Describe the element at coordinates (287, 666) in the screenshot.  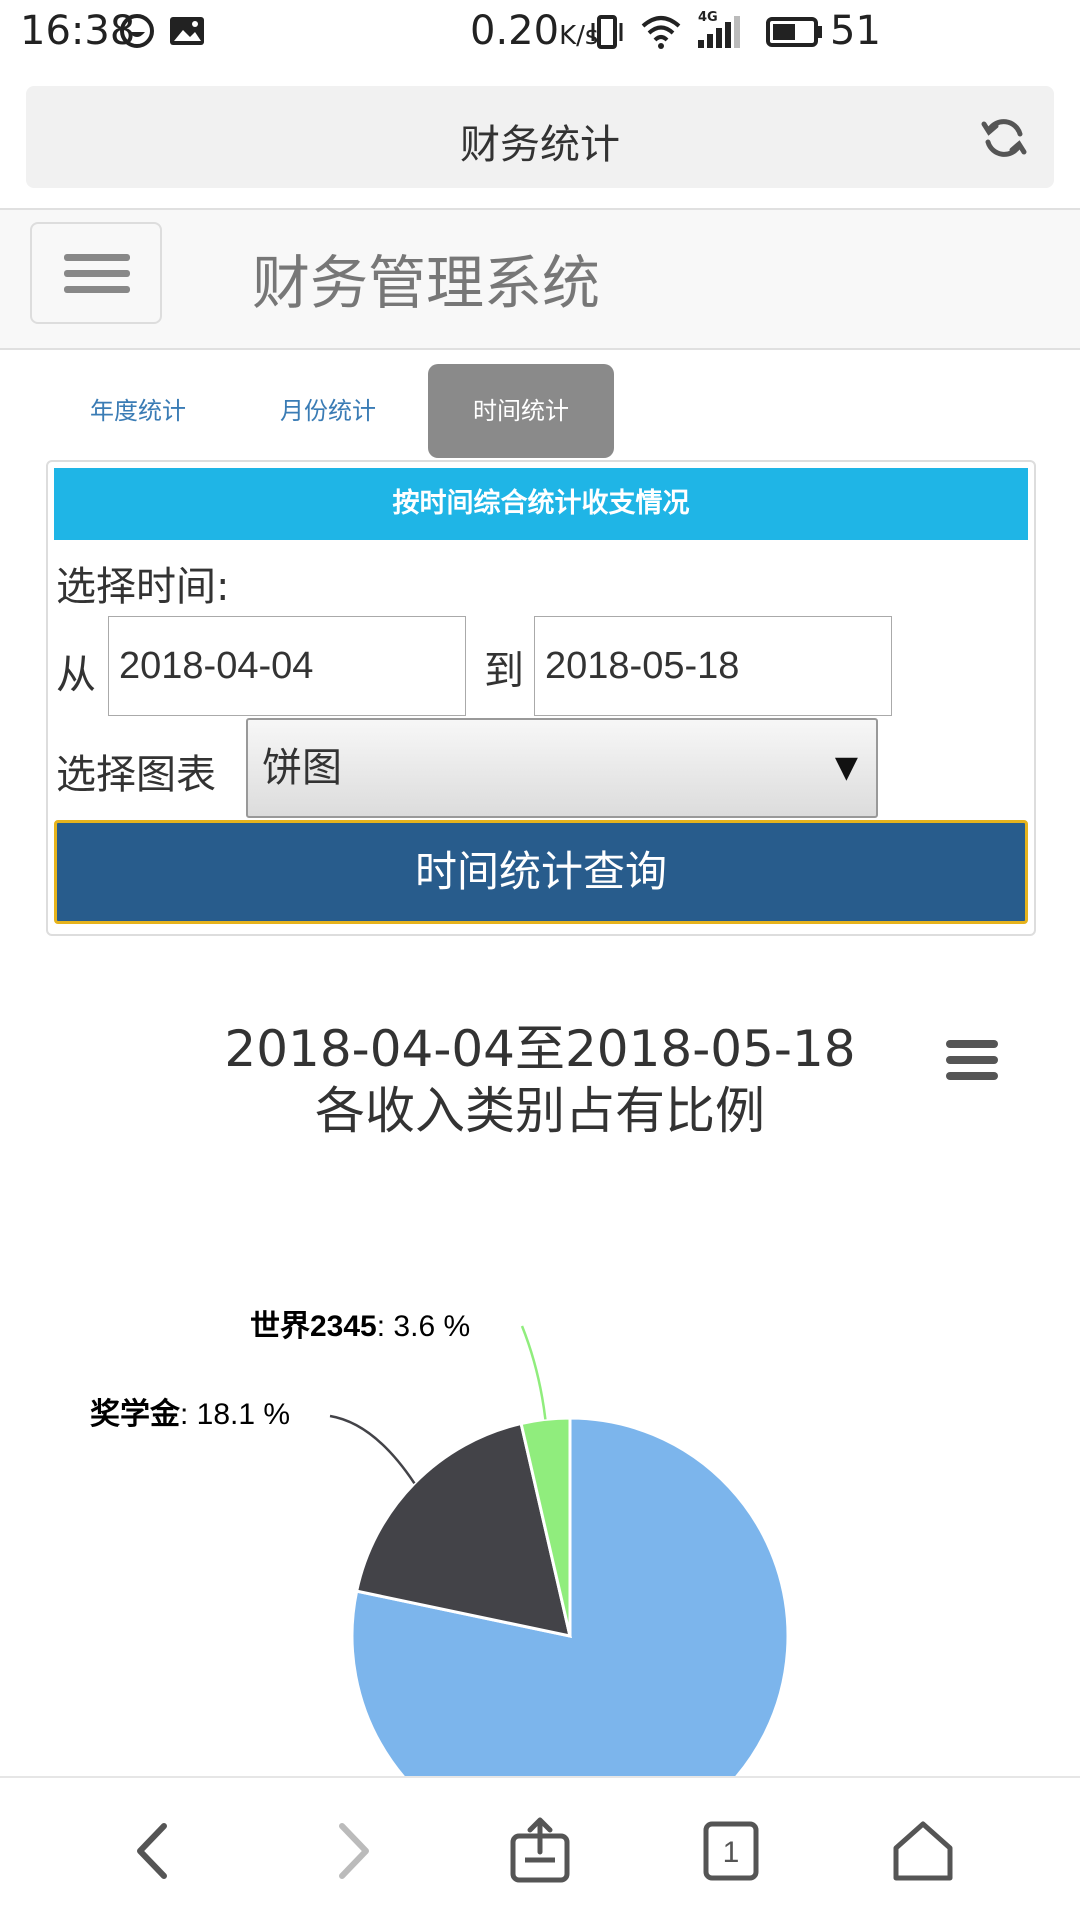
I see `from-date-input: 2018-04-04` at that location.